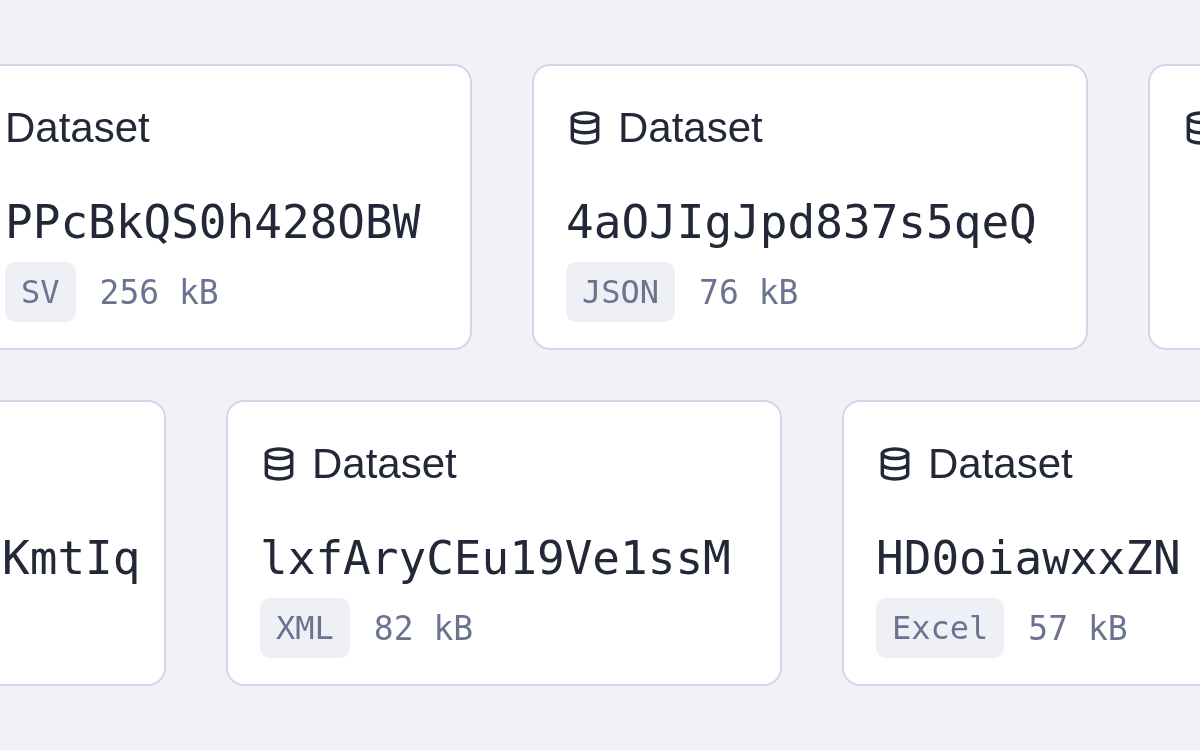 The height and width of the screenshot is (750, 1200). I want to click on dataset-card: KmtIq, so click(83, 543).